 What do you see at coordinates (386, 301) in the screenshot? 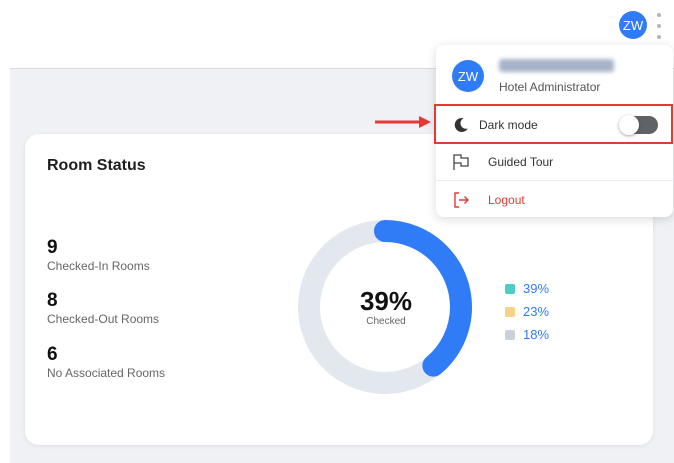
I see `donut-percent: 39%` at bounding box center [386, 301].